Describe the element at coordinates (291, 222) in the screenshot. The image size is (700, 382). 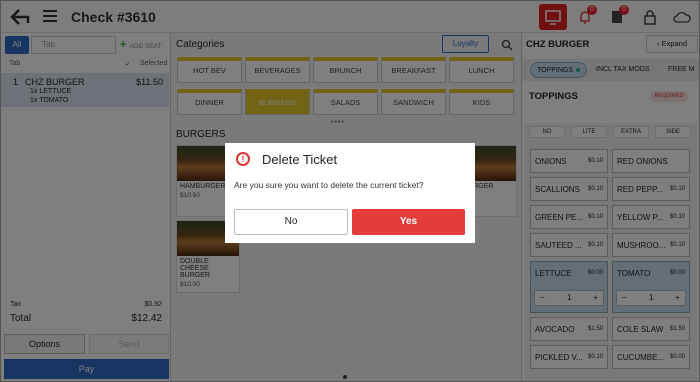
I see `no-button: No` at that location.